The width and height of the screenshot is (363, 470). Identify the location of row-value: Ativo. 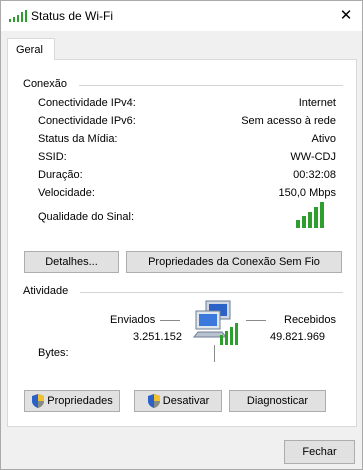
(323, 139).